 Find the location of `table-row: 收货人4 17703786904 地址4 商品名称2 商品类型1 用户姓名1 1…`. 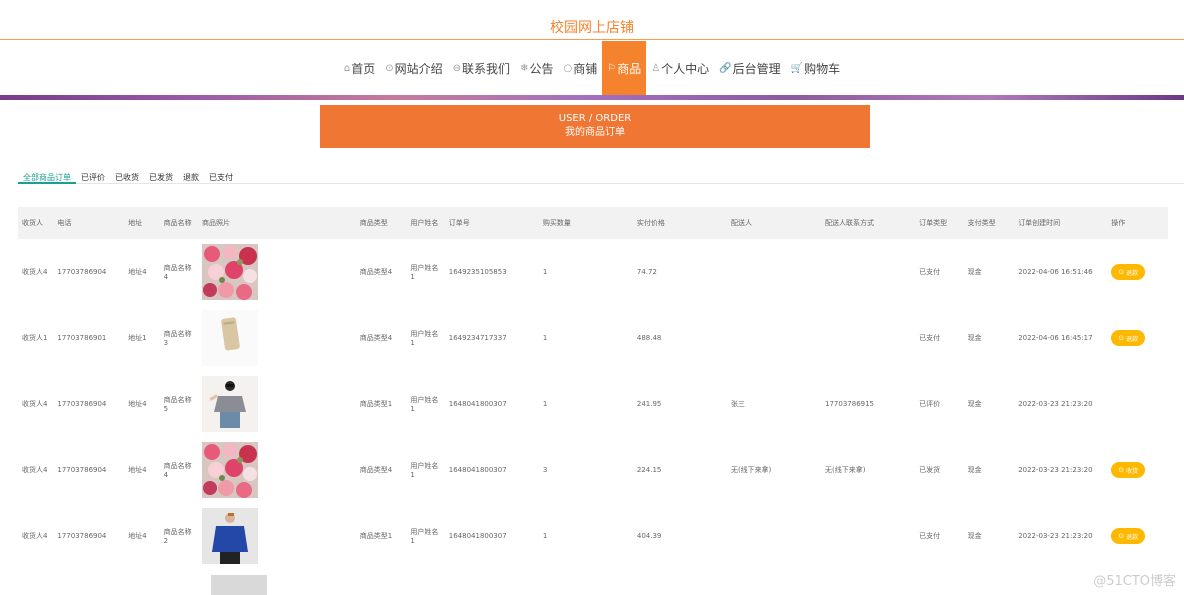

table-row: 收货人4 17703786904 地址4 商品名称2 商品类型1 用户姓名1 1… is located at coordinates (593, 536).